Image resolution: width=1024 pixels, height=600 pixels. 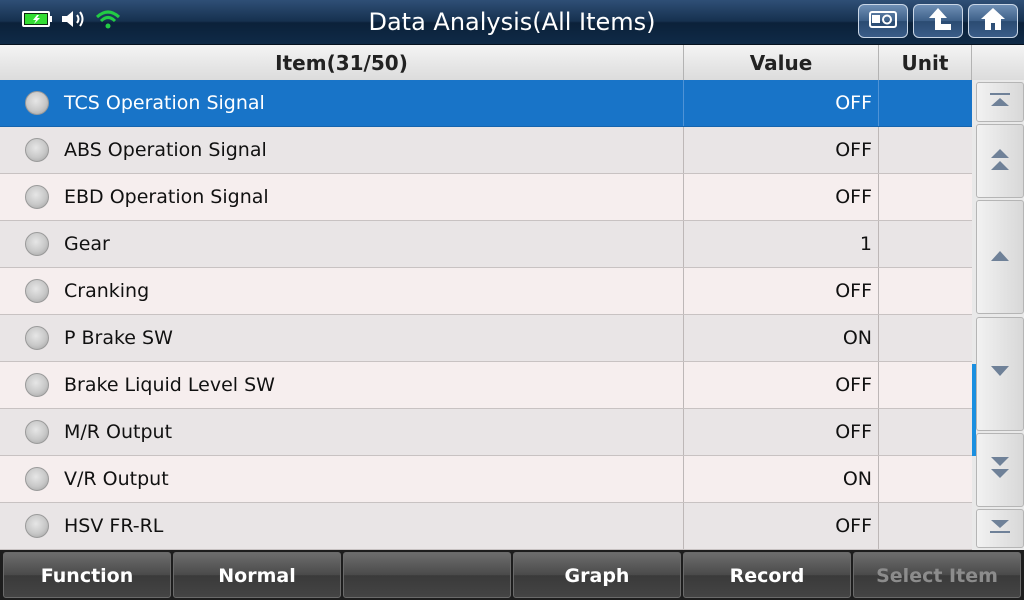 I want to click on function-button: Function, so click(x=87, y=575).